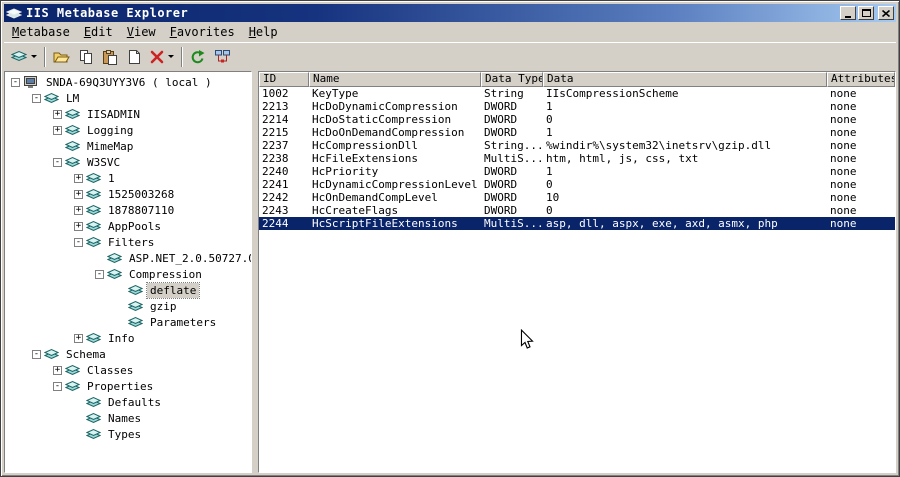  Describe the element at coordinates (222, 56) in the screenshot. I see `connect-network-button` at that location.